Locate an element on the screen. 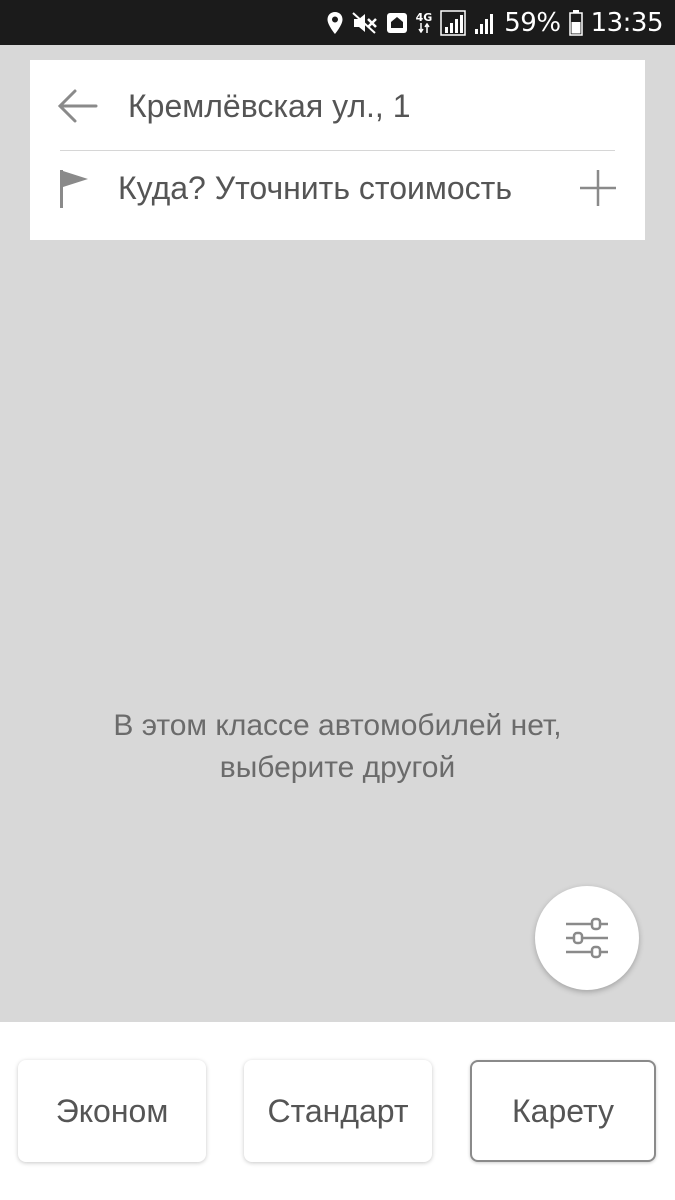 The width and height of the screenshot is (675, 1200). battery-percent: 59% is located at coordinates (532, 22).